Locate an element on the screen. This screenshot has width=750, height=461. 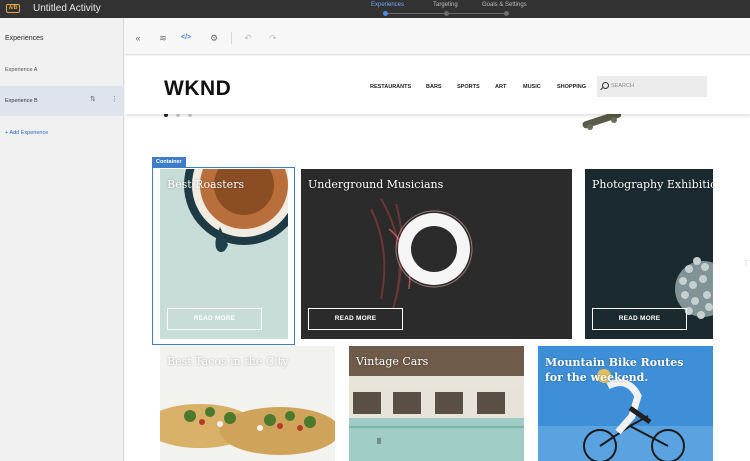
card-best-tacos: Best Tacos in the City is located at coordinates (247, 403).